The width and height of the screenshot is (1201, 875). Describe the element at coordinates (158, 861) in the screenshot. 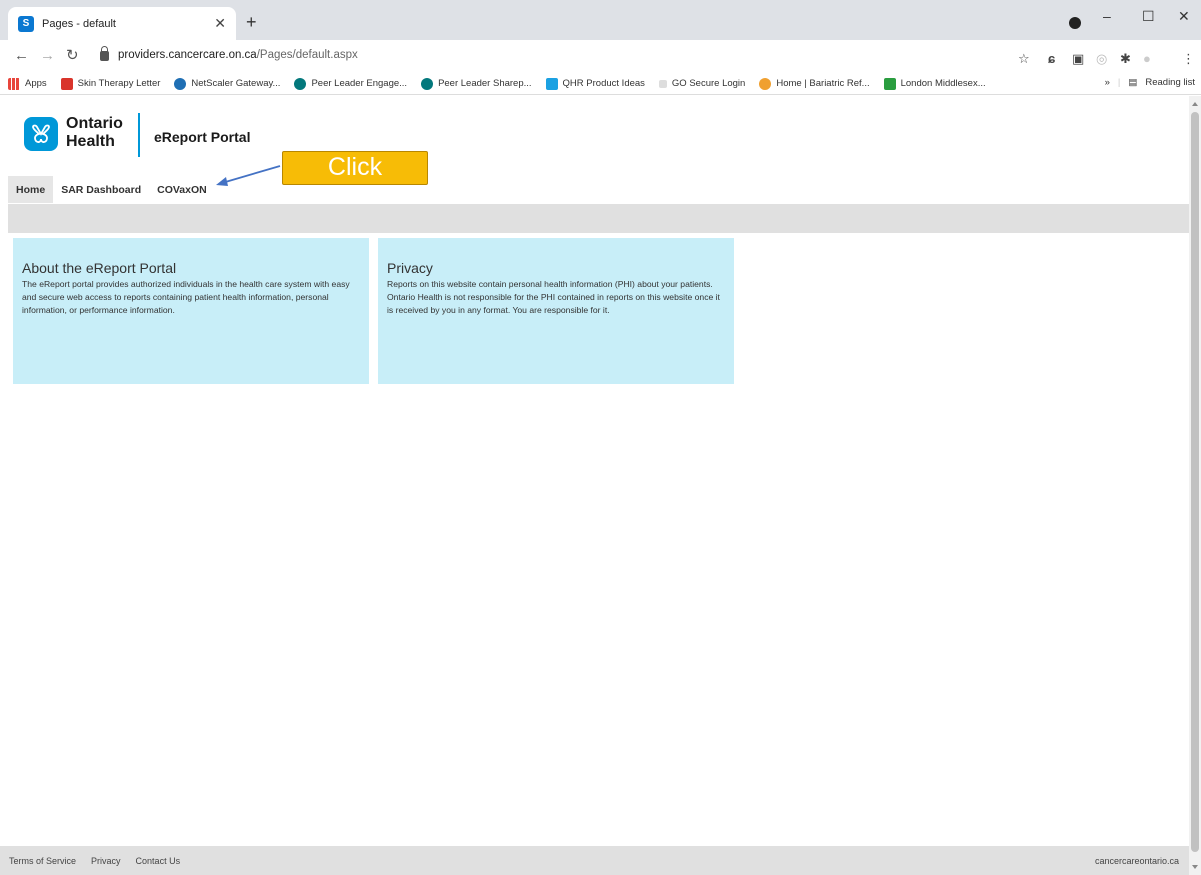

I see `footer-link-contact: Contact Us` at that location.